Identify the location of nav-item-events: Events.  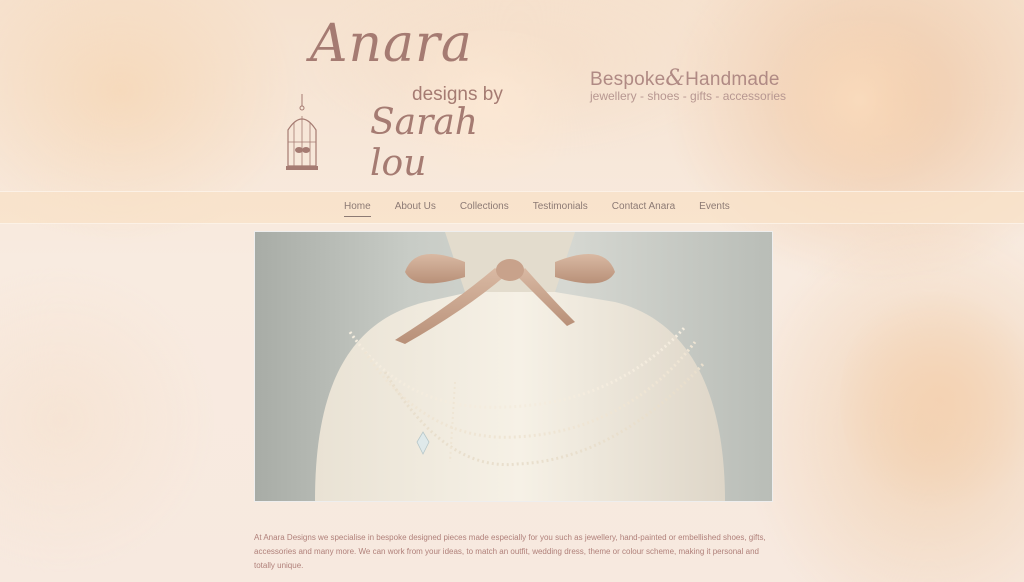
(714, 209).